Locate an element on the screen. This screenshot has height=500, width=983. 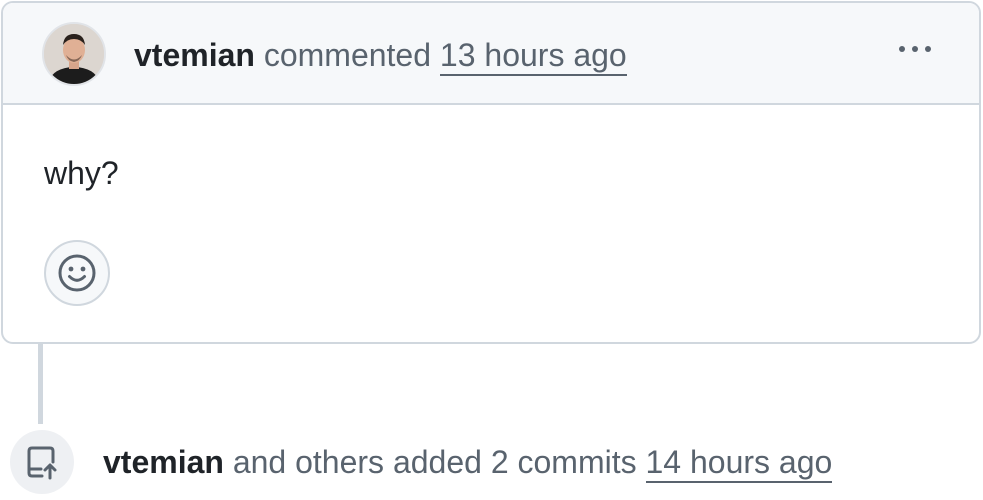
comment-header-text: vtemian commented 13 hours ago is located at coordinates (380, 55).